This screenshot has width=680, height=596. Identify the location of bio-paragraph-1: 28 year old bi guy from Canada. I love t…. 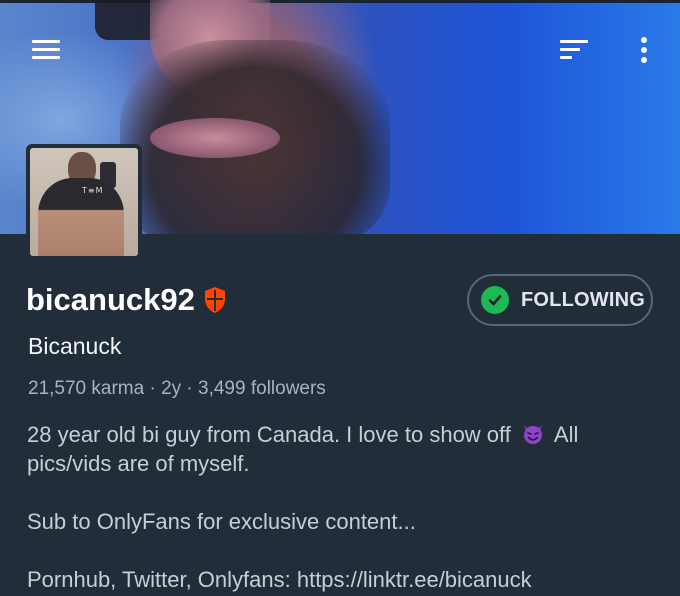
(303, 449).